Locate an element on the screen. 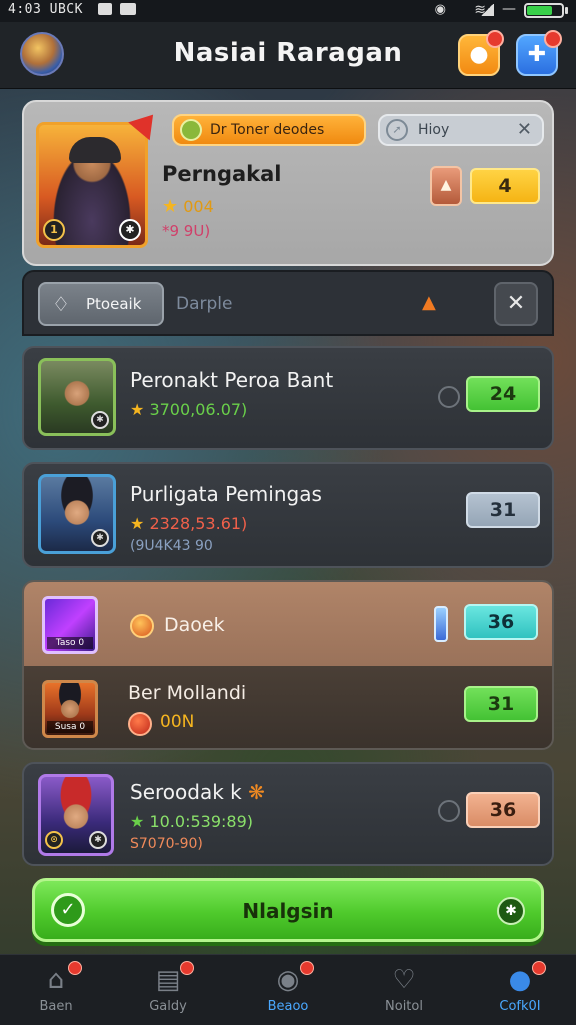 The image size is (576, 1025). search-chip: ➚ Hioy ✕ is located at coordinates (461, 130).